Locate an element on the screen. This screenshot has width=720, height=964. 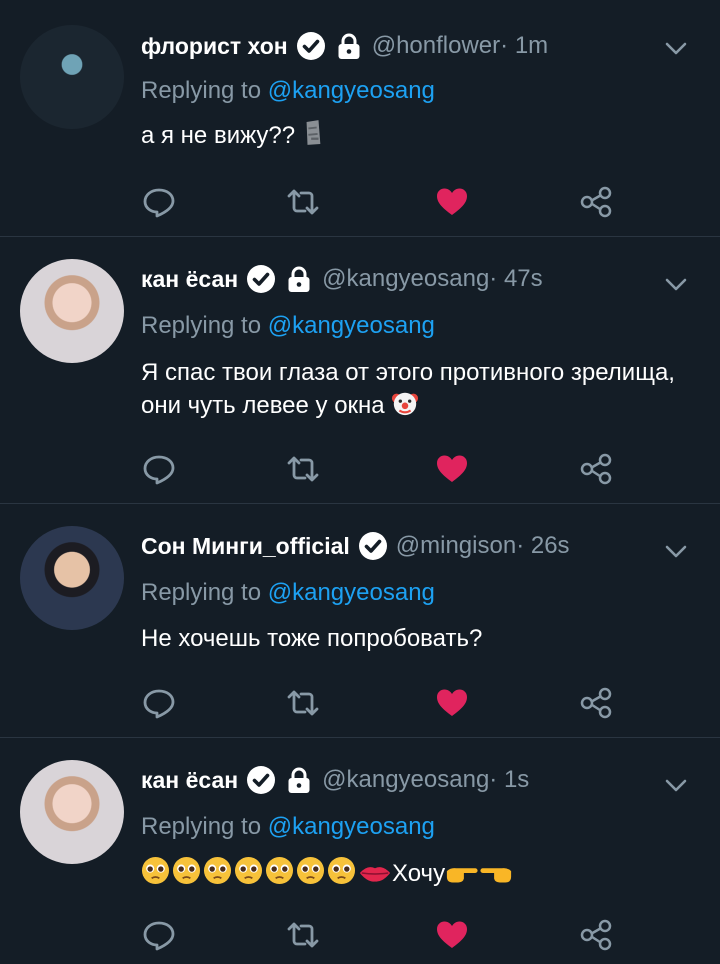
point-right-emoji is located at coordinates (462, 875).